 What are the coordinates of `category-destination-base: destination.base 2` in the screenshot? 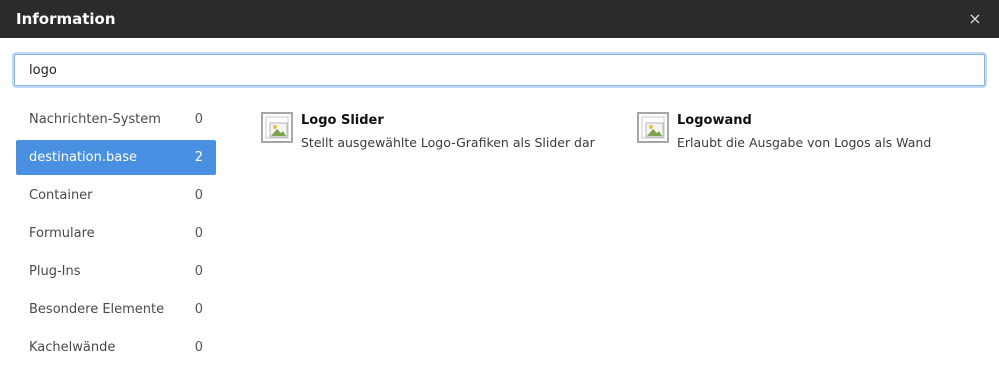 It's located at (116, 157).